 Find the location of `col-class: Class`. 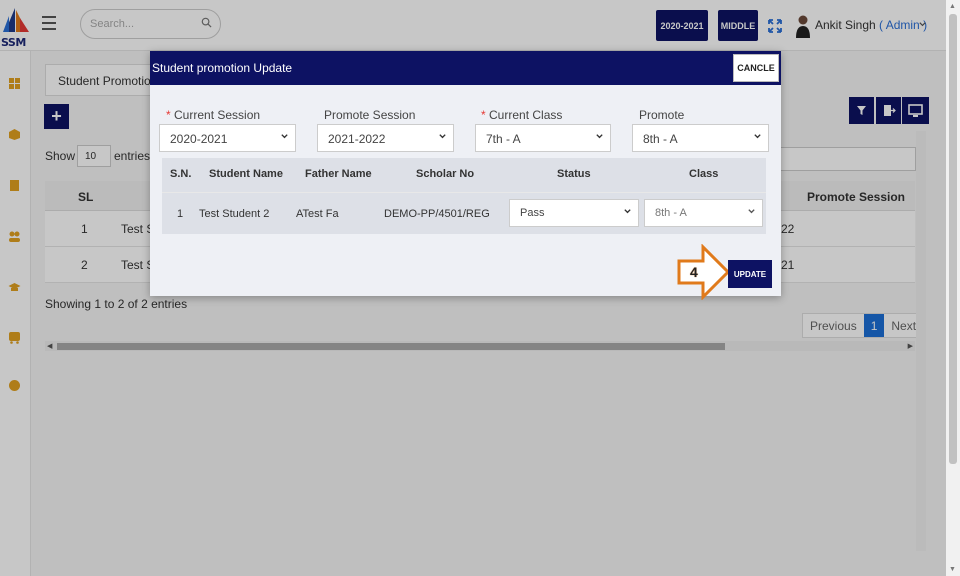

col-class: Class is located at coordinates (704, 174).